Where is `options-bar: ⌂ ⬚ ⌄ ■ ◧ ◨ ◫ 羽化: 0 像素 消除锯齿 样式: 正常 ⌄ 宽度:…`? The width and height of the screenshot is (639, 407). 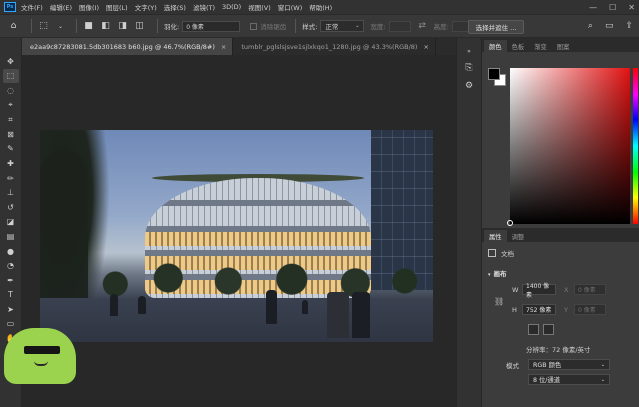
options-bar: ⌂ ⬚ ⌄ ■ ◧ ◨ ◫ 羽化: 0 像素 消除锯齿 样式: 正常 ⌄ 宽度:… is located at coordinates (319, 26).